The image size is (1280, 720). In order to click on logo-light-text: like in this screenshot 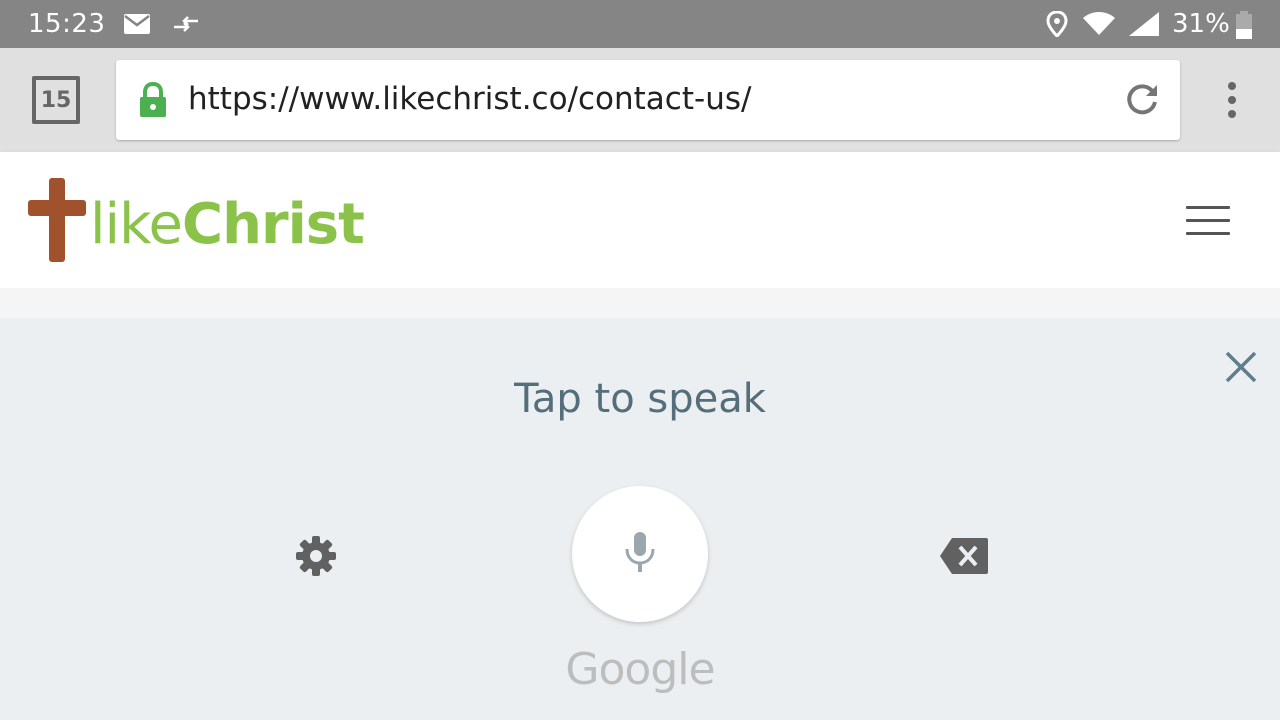, I will do `click(136, 224)`.